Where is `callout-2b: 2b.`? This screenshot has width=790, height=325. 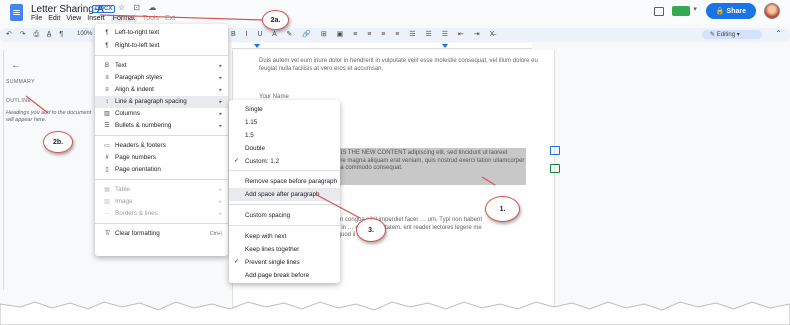 callout-2b: 2b. is located at coordinates (58, 142).